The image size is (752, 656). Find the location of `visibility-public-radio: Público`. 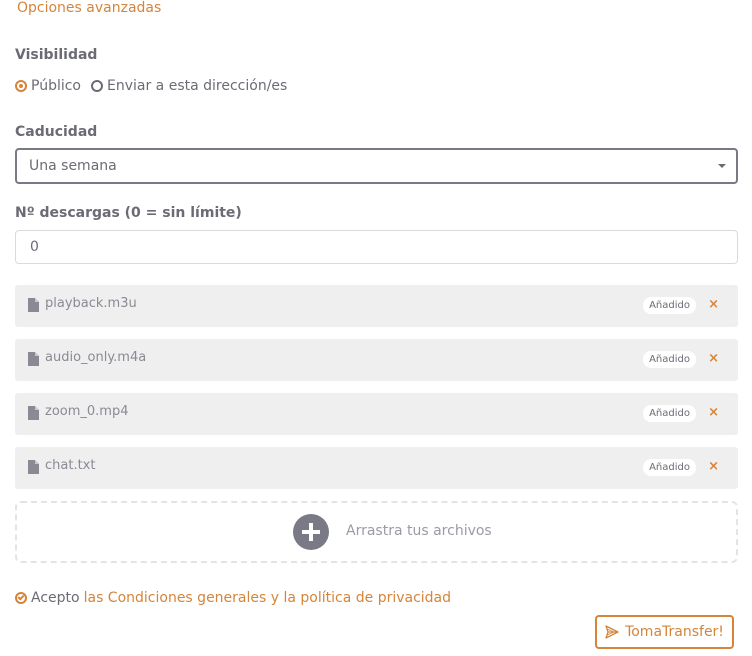

visibility-public-radio: Público is located at coordinates (48, 86).